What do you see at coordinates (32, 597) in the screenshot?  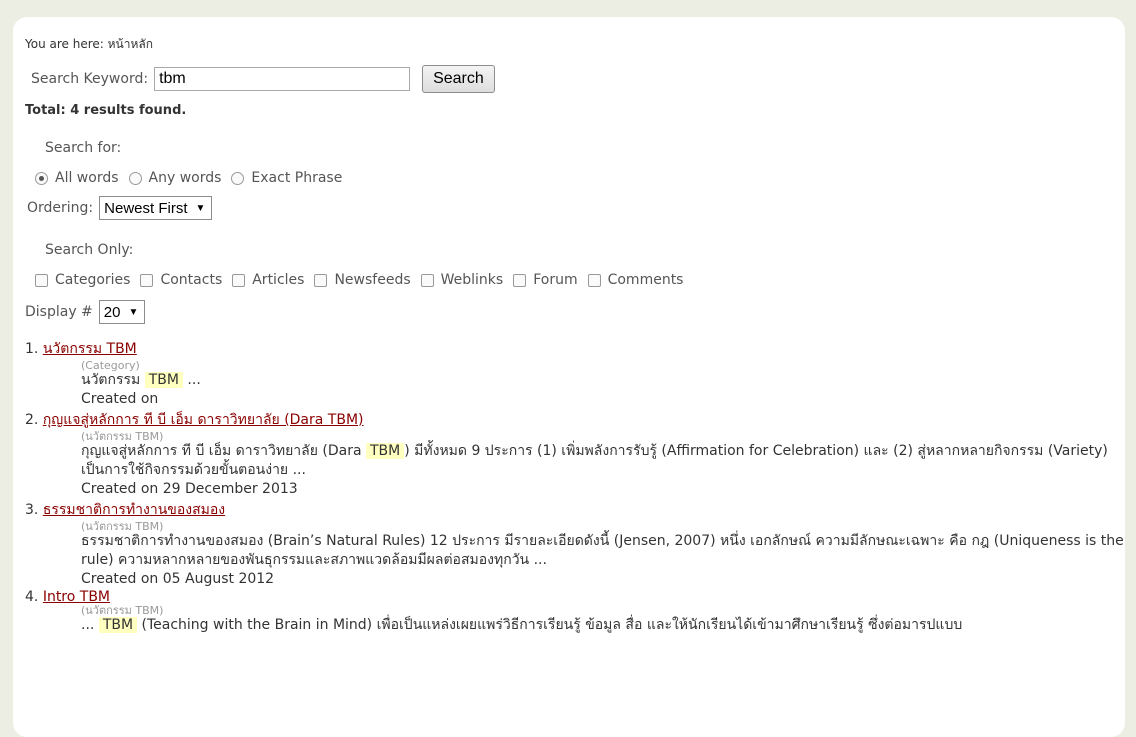 I see `result-number: 4.` at bounding box center [32, 597].